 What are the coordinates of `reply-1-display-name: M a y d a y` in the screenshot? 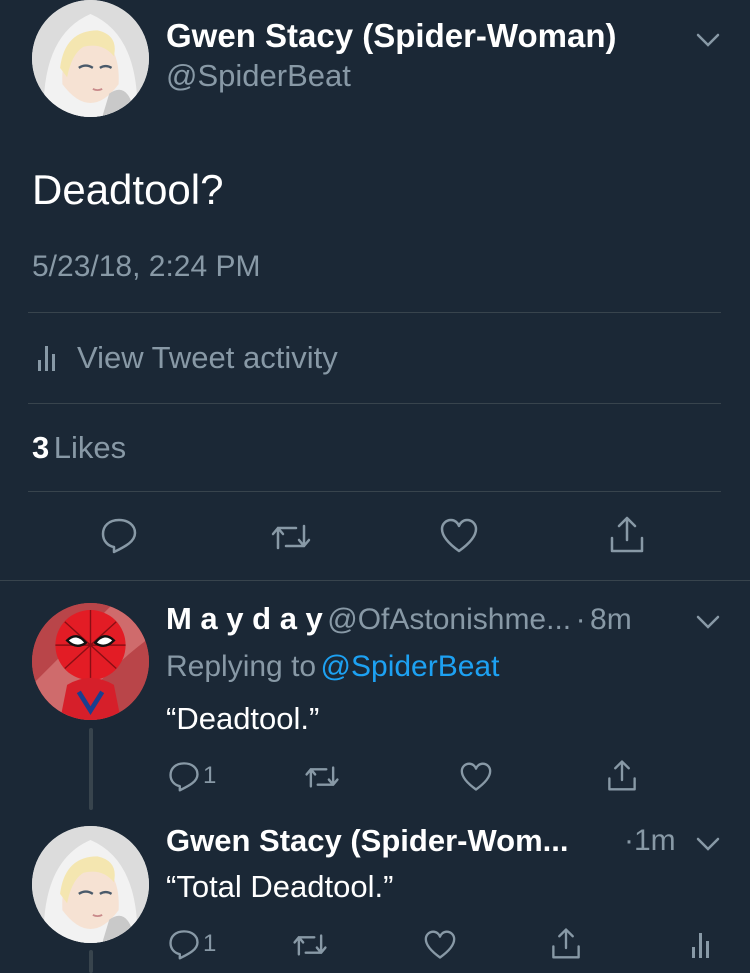 It's located at (244, 618).